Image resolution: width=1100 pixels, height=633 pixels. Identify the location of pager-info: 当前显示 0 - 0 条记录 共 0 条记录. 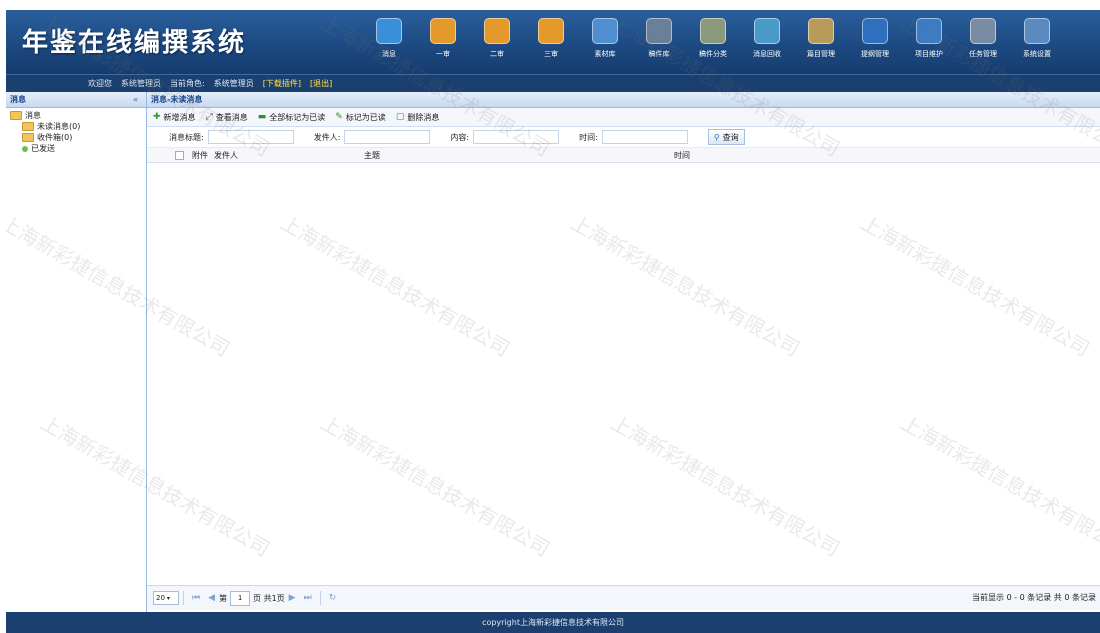
(1034, 597).